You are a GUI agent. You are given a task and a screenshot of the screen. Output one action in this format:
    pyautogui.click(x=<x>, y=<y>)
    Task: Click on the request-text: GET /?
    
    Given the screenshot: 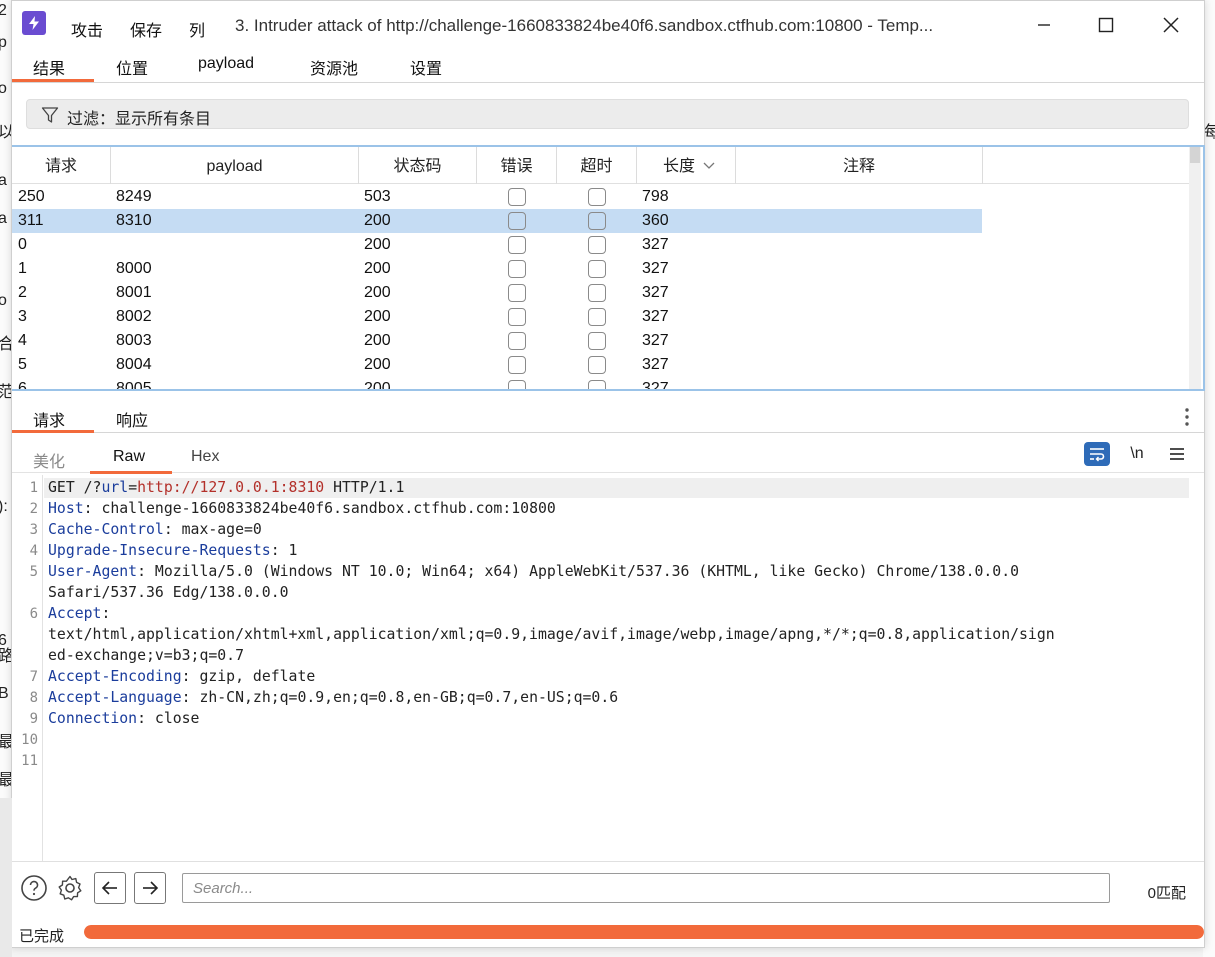 What is the action you would take?
    pyautogui.click(x=75, y=487)
    